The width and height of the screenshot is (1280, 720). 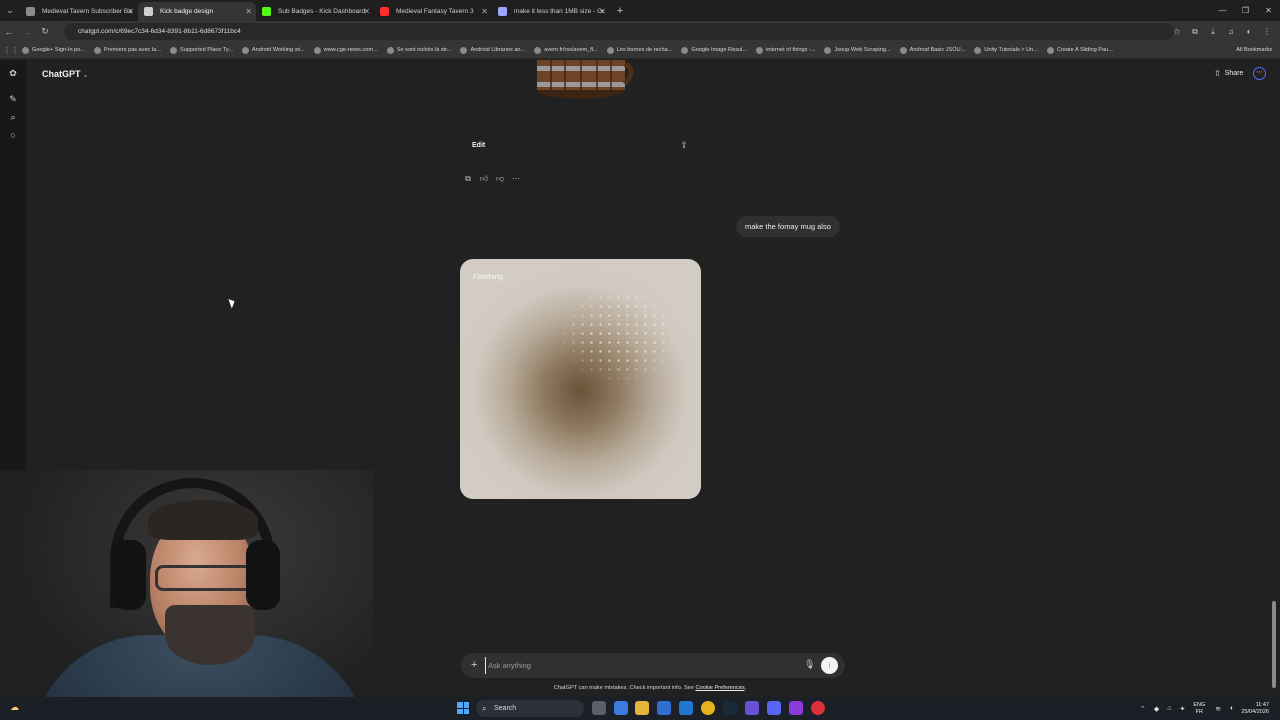 I want to click on teams-icon, so click(x=774, y=708).